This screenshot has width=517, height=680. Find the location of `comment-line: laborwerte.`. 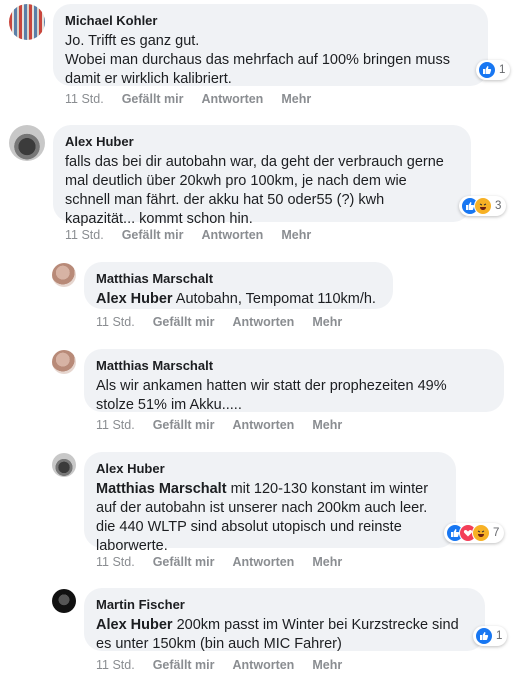

comment-line: laborwerte. is located at coordinates (132, 546).